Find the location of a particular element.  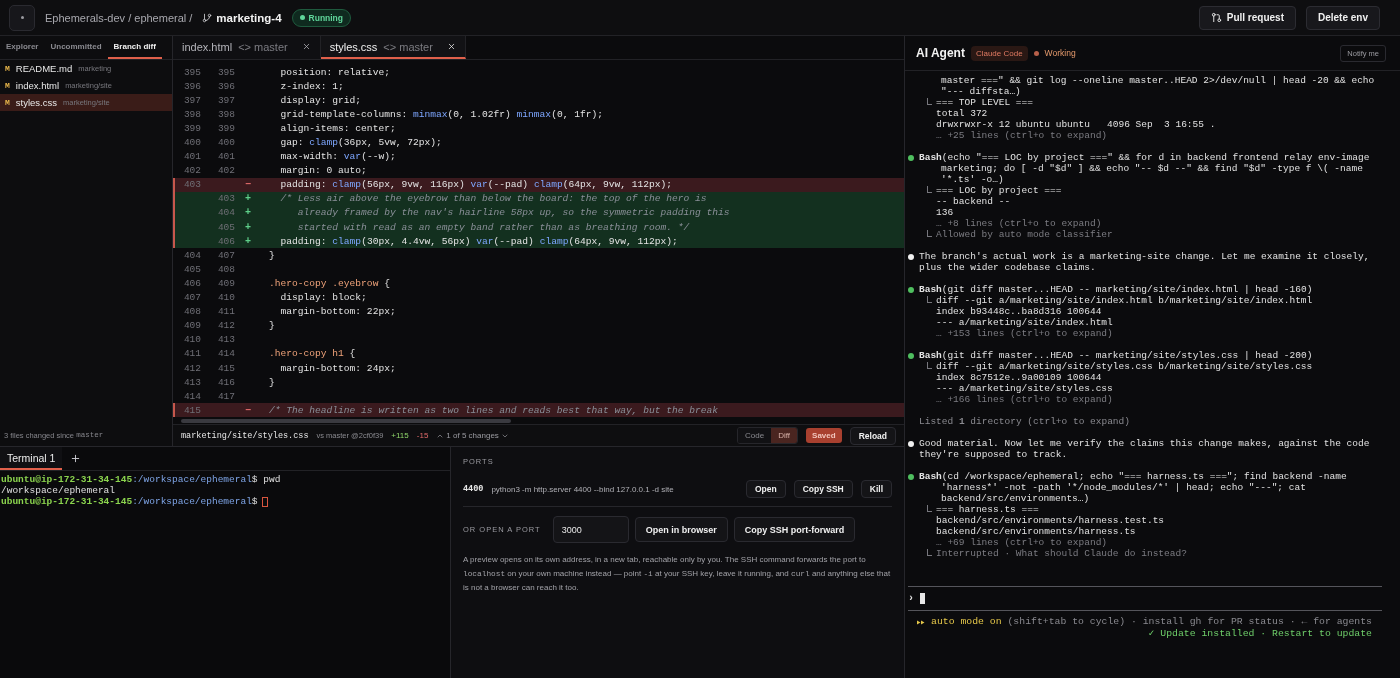

line-number: 416 is located at coordinates (226, 382).